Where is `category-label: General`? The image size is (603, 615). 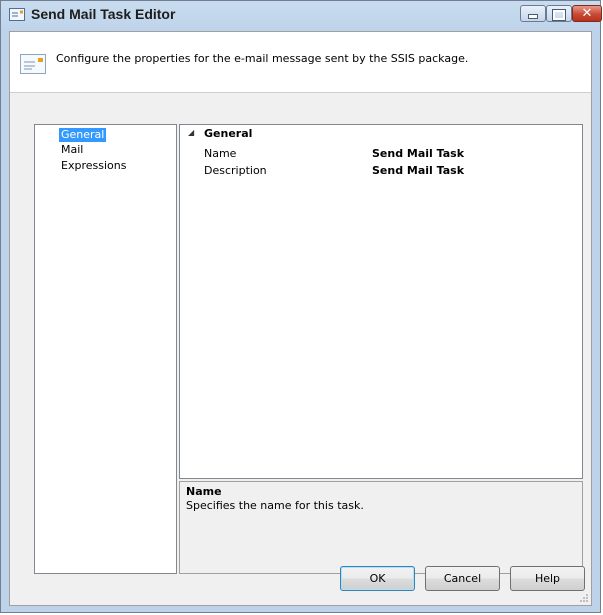 category-label: General is located at coordinates (228, 133).